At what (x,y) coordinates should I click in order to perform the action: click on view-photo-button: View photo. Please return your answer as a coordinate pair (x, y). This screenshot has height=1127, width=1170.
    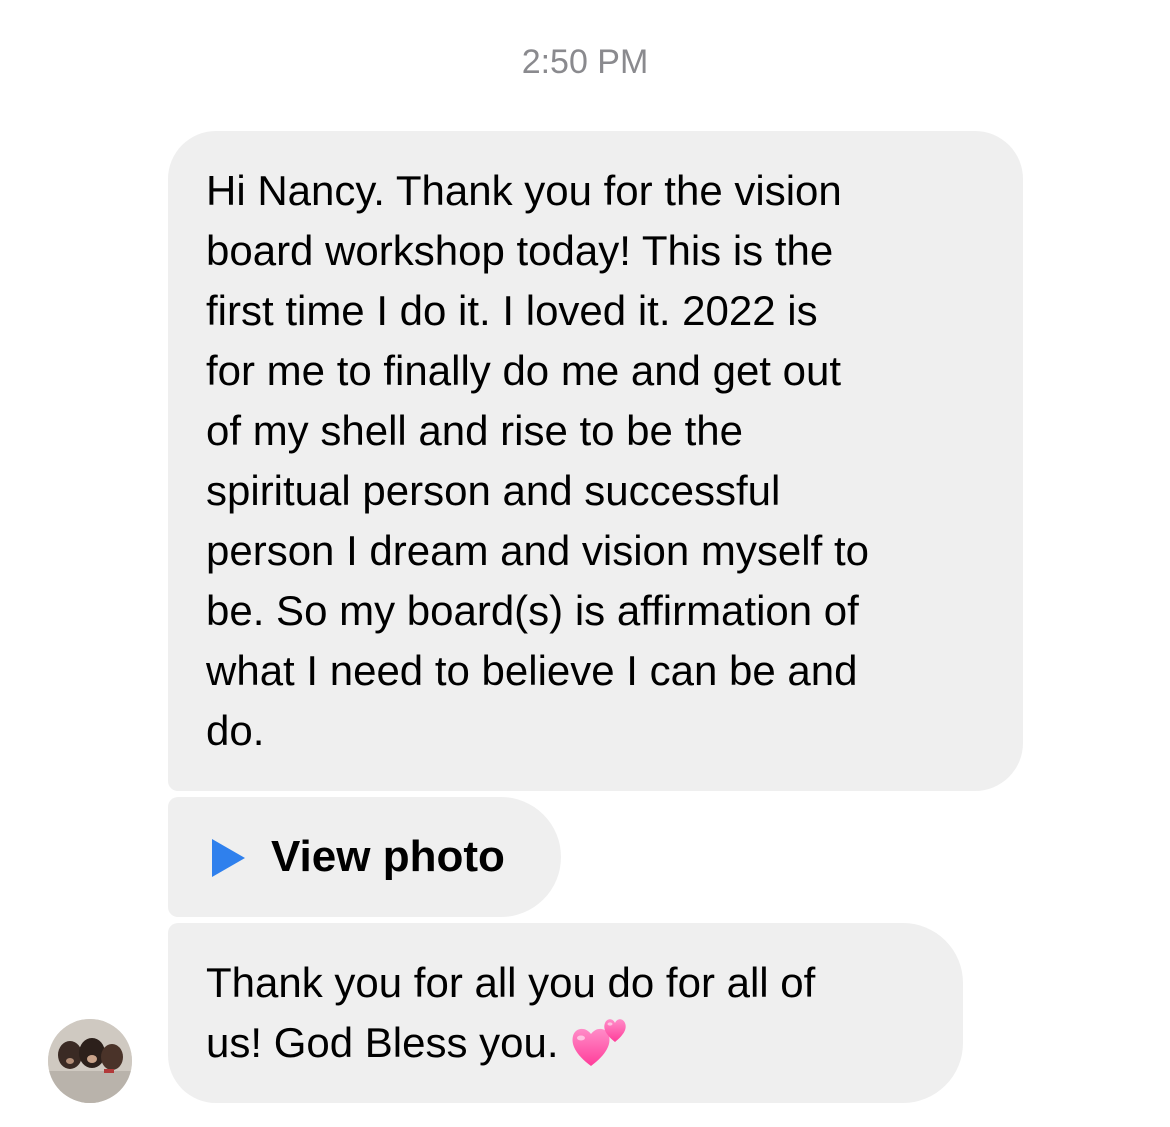
    Looking at the image, I should click on (364, 857).